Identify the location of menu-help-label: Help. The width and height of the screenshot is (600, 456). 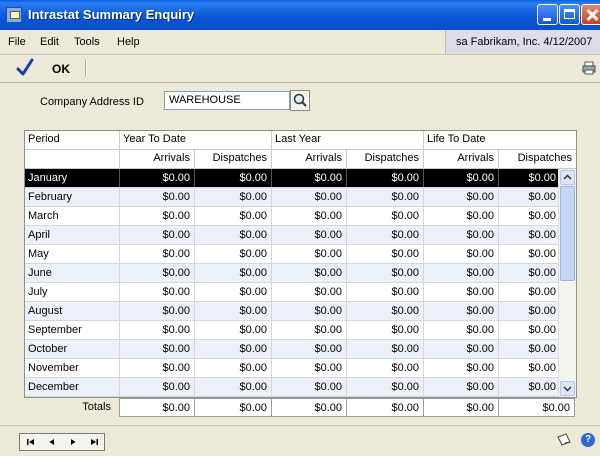
(128, 42).